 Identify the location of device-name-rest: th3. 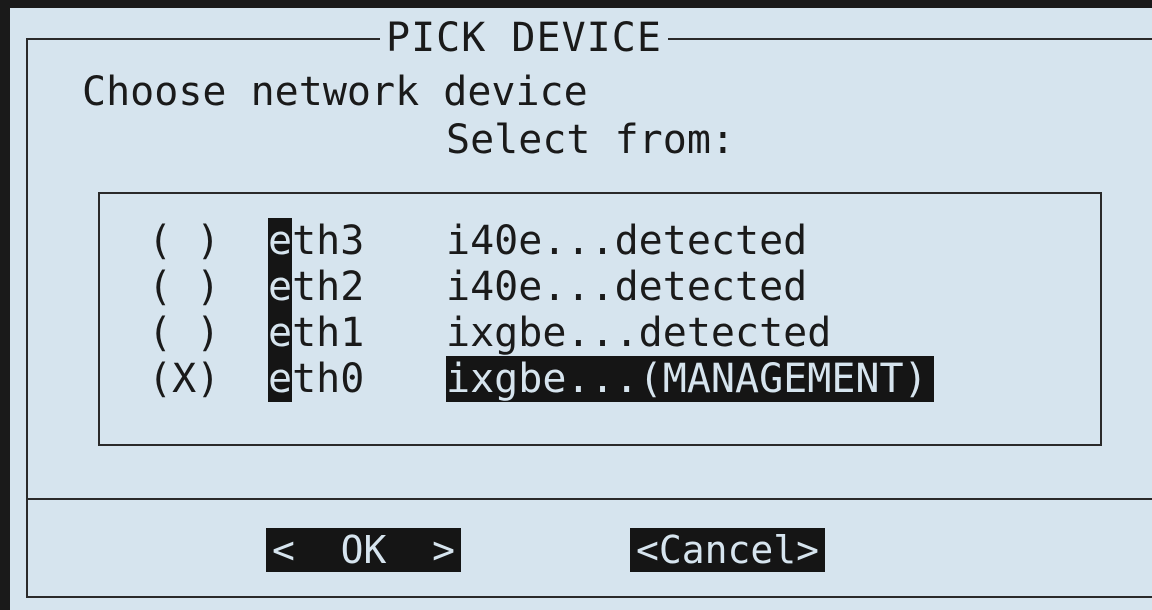
(328, 241).